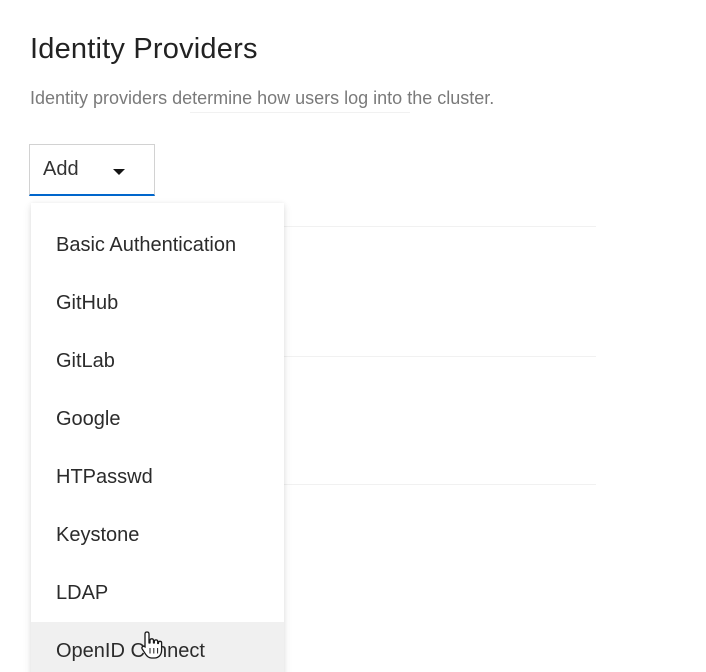 Image resolution: width=706 pixels, height=672 pixels. What do you see at coordinates (157, 535) in the screenshot?
I see `menu-item-keystone: Keystone` at bounding box center [157, 535].